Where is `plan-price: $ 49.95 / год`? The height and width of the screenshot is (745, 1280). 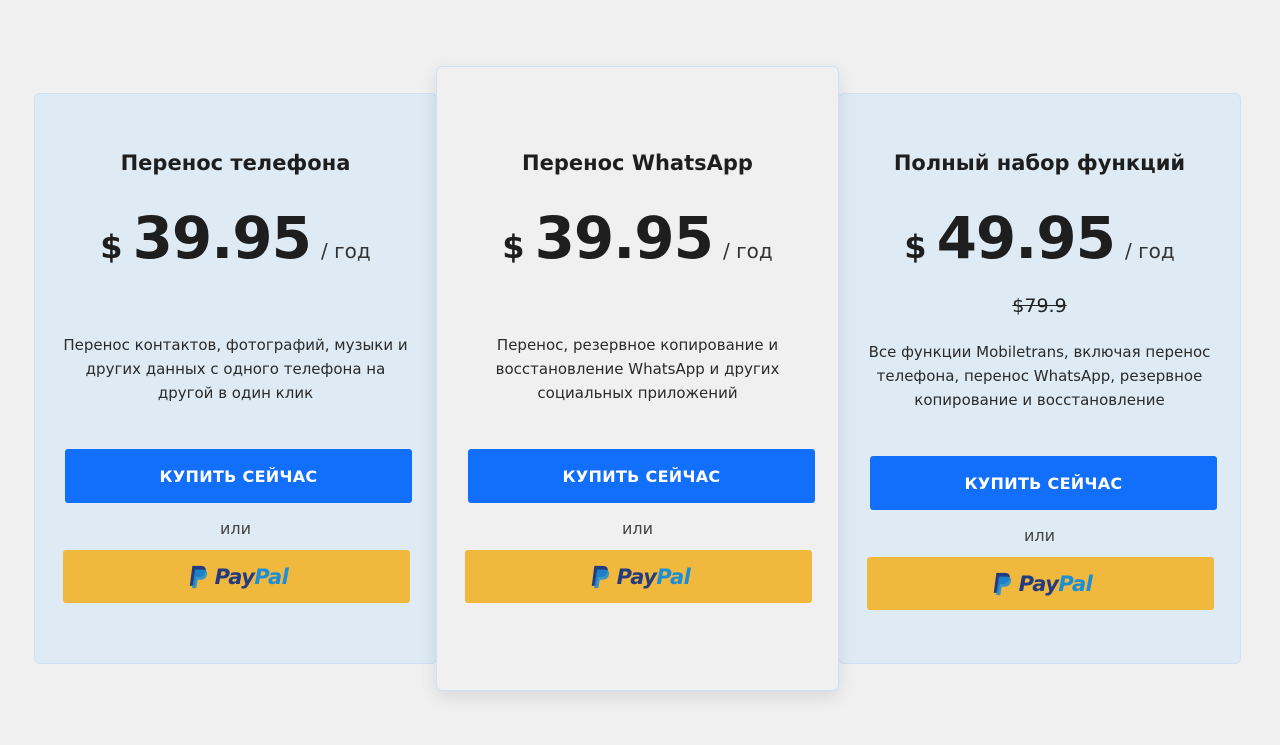 plan-price: $ 49.95 / год is located at coordinates (1039, 238).